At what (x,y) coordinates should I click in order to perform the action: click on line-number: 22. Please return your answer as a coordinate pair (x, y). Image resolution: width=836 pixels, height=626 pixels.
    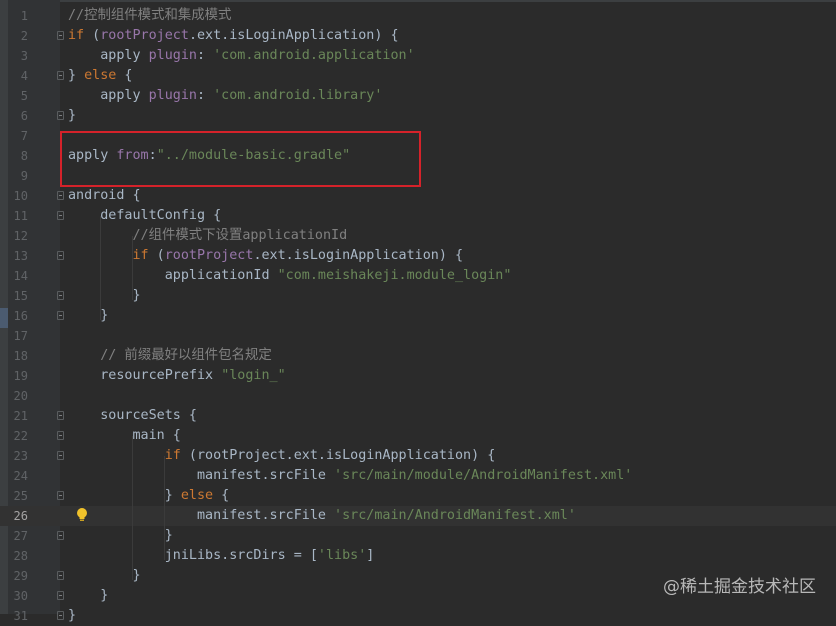
    Looking at the image, I should click on (20, 436).